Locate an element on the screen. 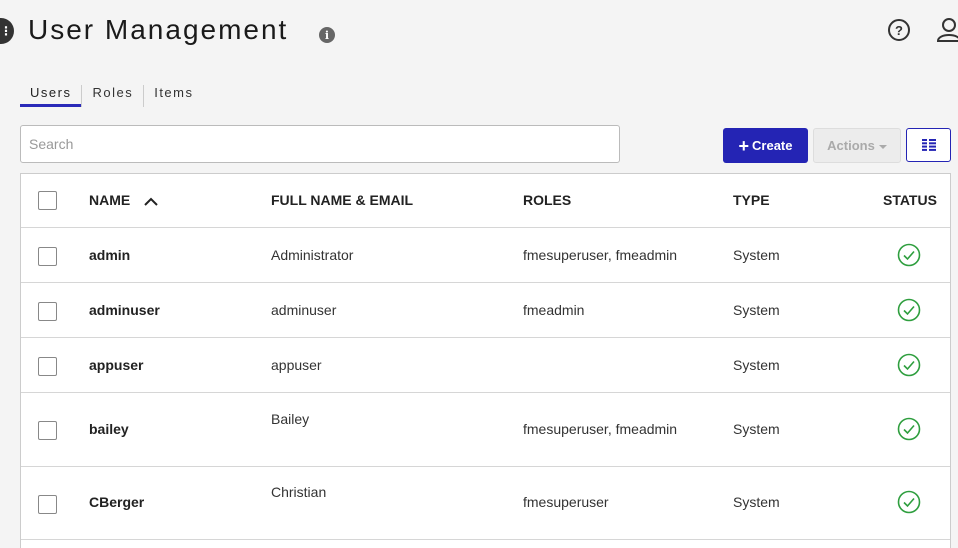 This screenshot has height=548, width=958. page-title: User Management is located at coordinates (158, 29).